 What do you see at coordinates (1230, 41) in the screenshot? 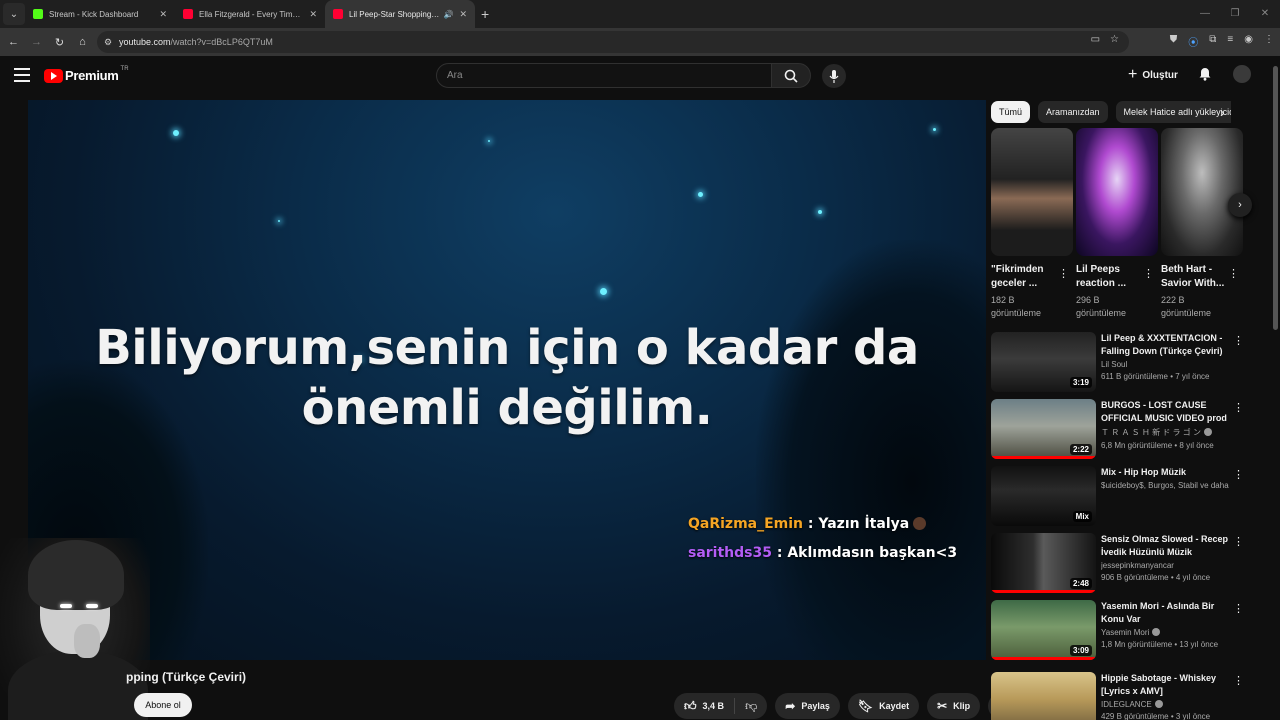
I see `media-controls-icon: ≡` at bounding box center [1230, 41].